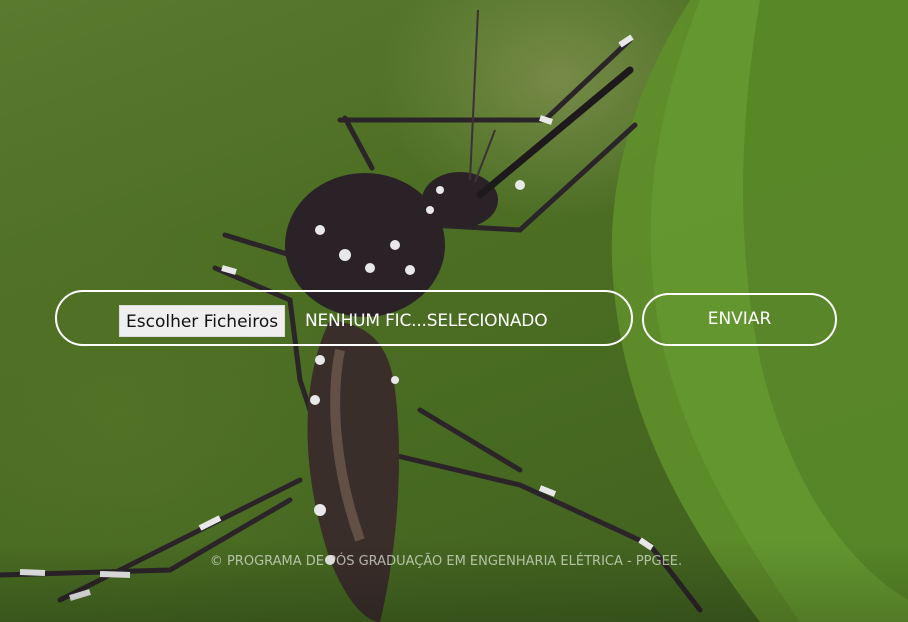  Describe the element at coordinates (202, 321) in the screenshot. I see `choose-files-button: Escolher Ficheiros` at that location.